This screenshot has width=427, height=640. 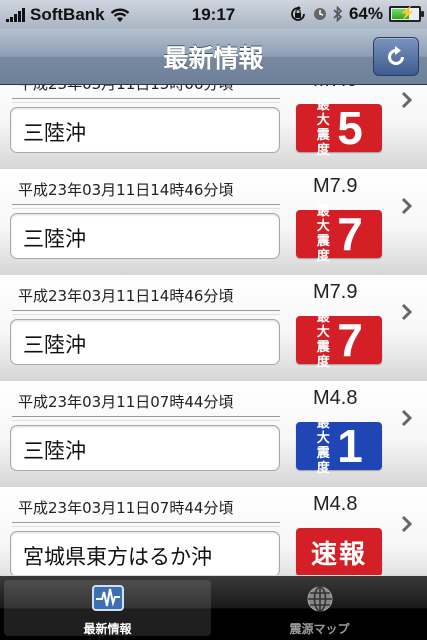 What do you see at coordinates (213, 608) in the screenshot?
I see `tab-bar: 最新情報 震源マップ` at bounding box center [213, 608].